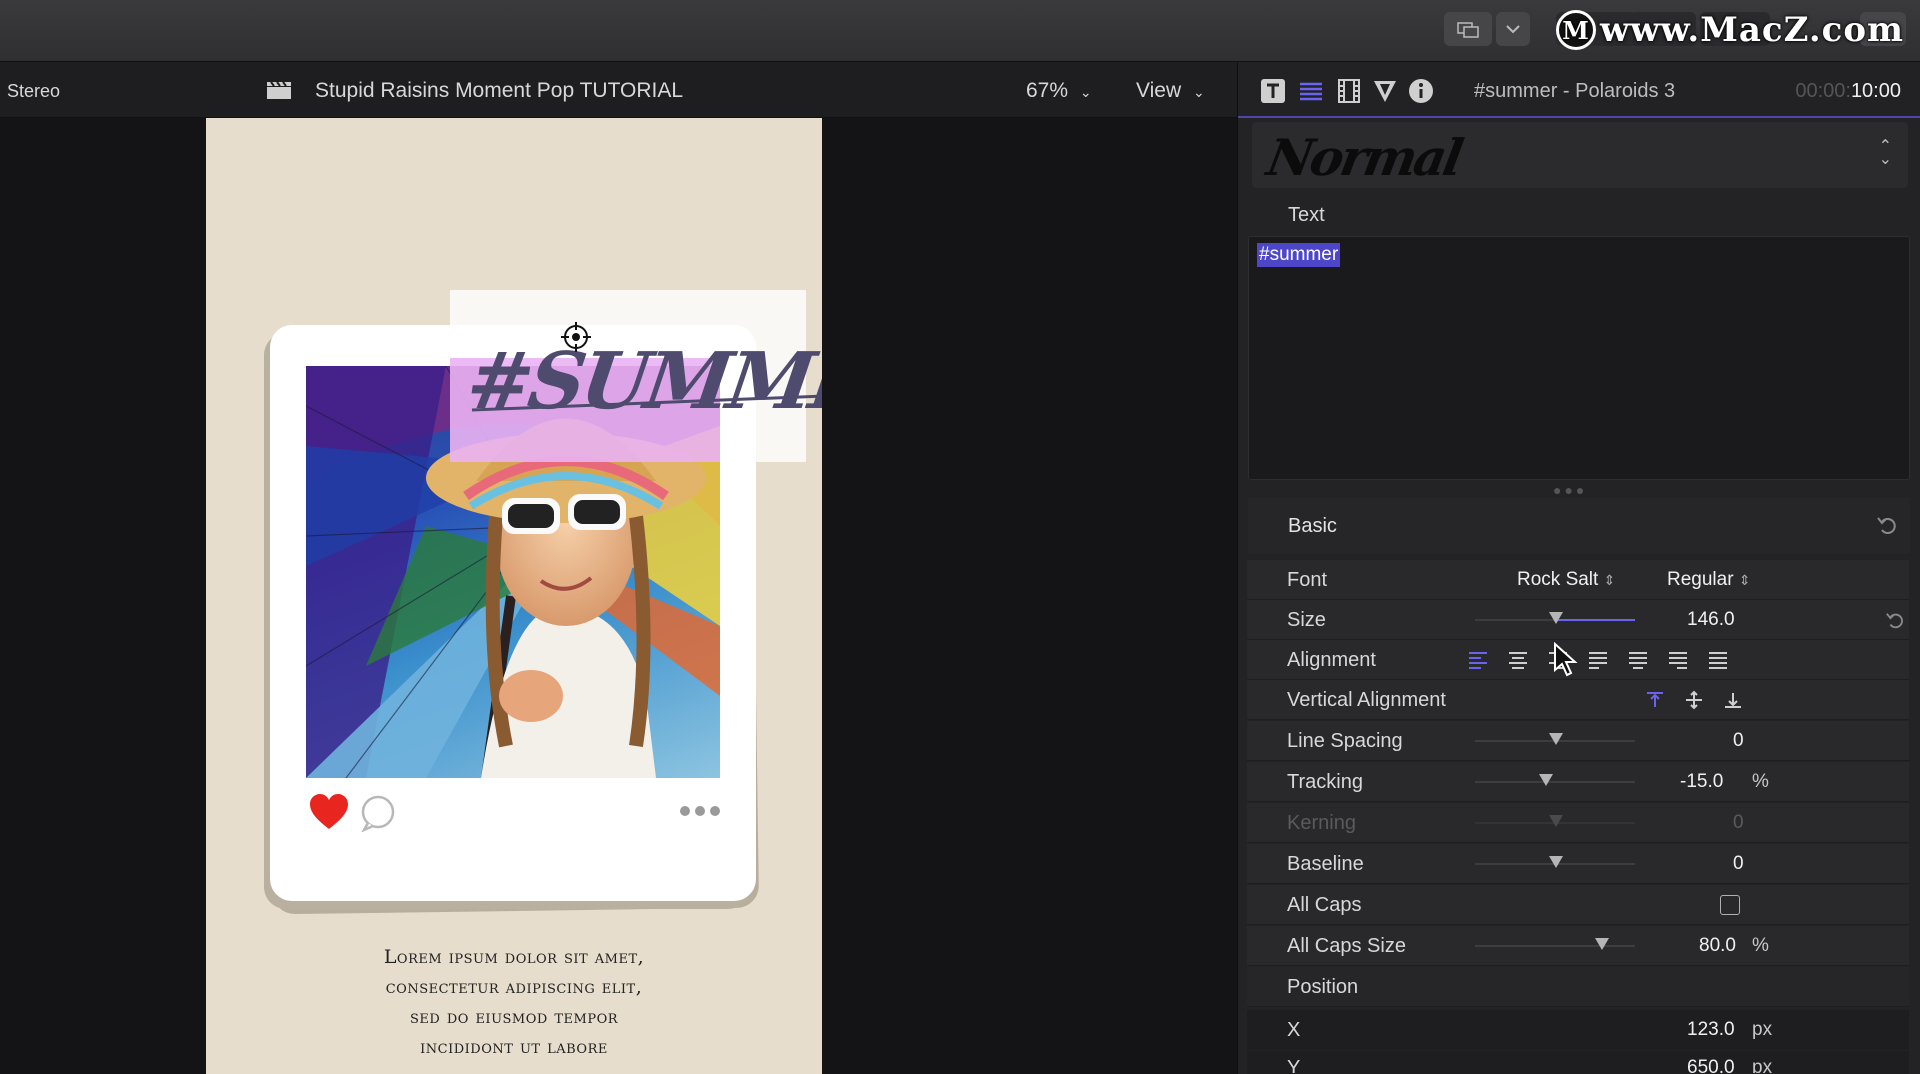 The width and height of the screenshot is (1920, 1074). Describe the element at coordinates (1366, 700) in the screenshot. I see `vertical-alignment-label: Vertical Alignment` at that location.